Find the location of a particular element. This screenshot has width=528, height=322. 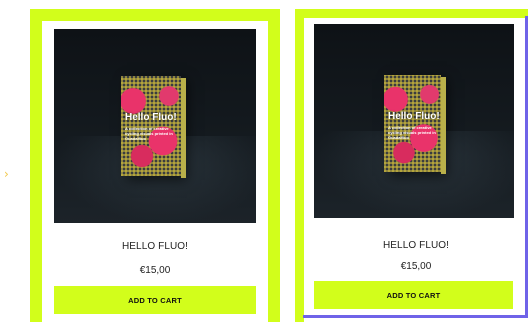

chevron-right-icon: › is located at coordinates (6, 174).